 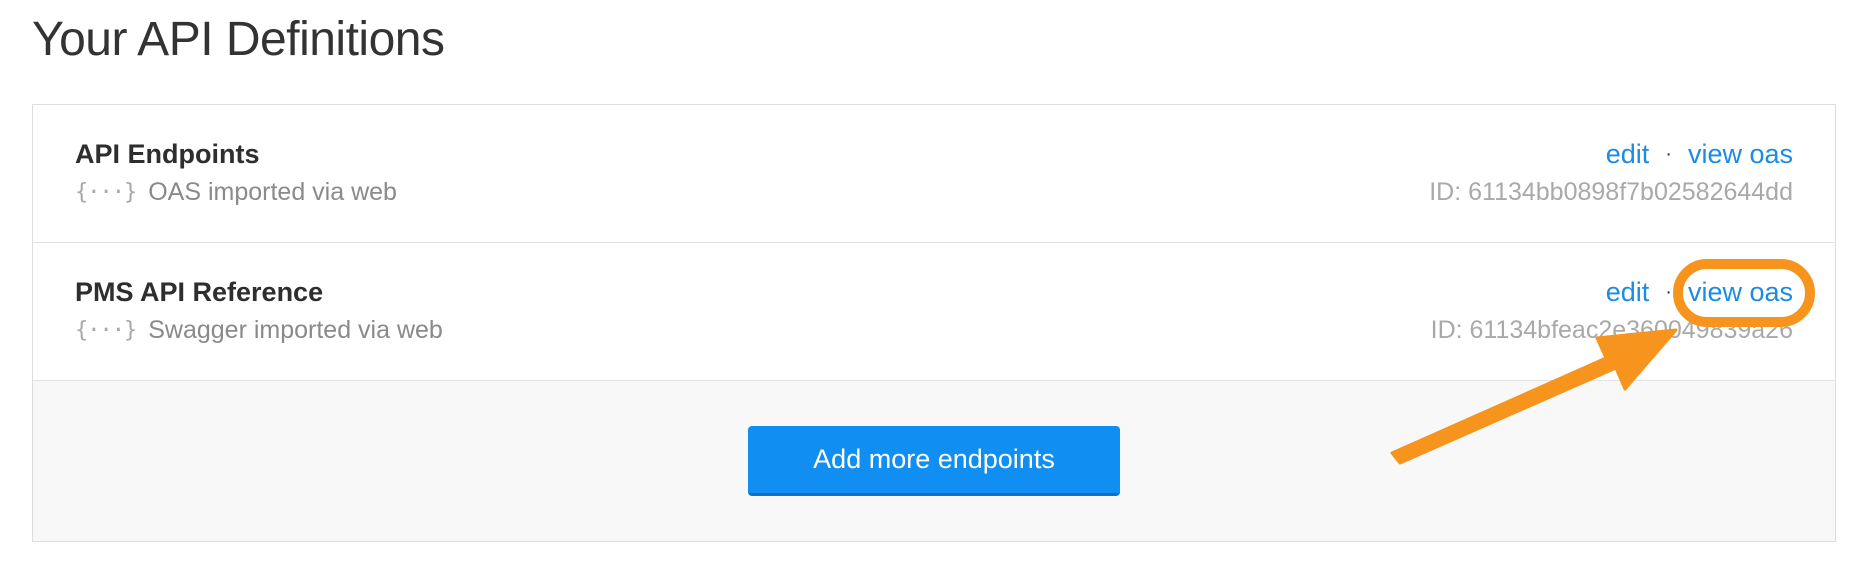 What do you see at coordinates (272, 192) in the screenshot?
I see `definition-source-text: OAS imported via web` at bounding box center [272, 192].